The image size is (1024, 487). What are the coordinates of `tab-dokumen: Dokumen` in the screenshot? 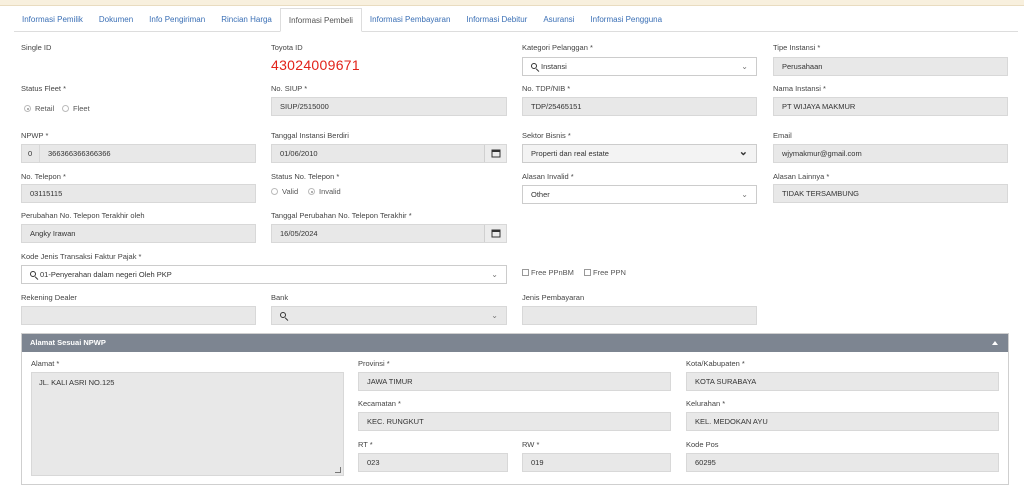 It's located at (116, 20).